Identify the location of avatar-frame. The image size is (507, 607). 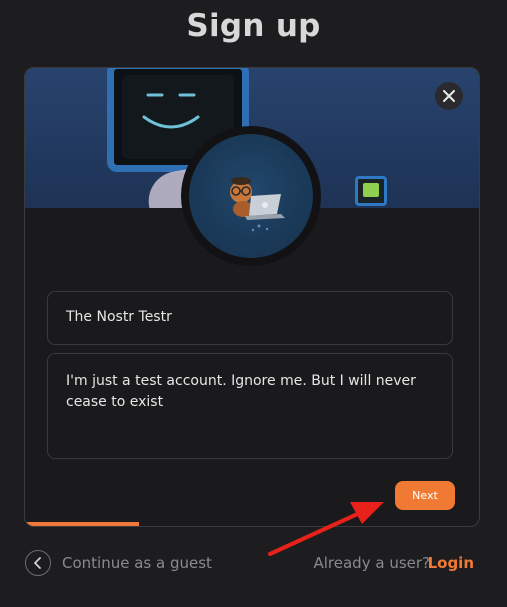
(251, 196).